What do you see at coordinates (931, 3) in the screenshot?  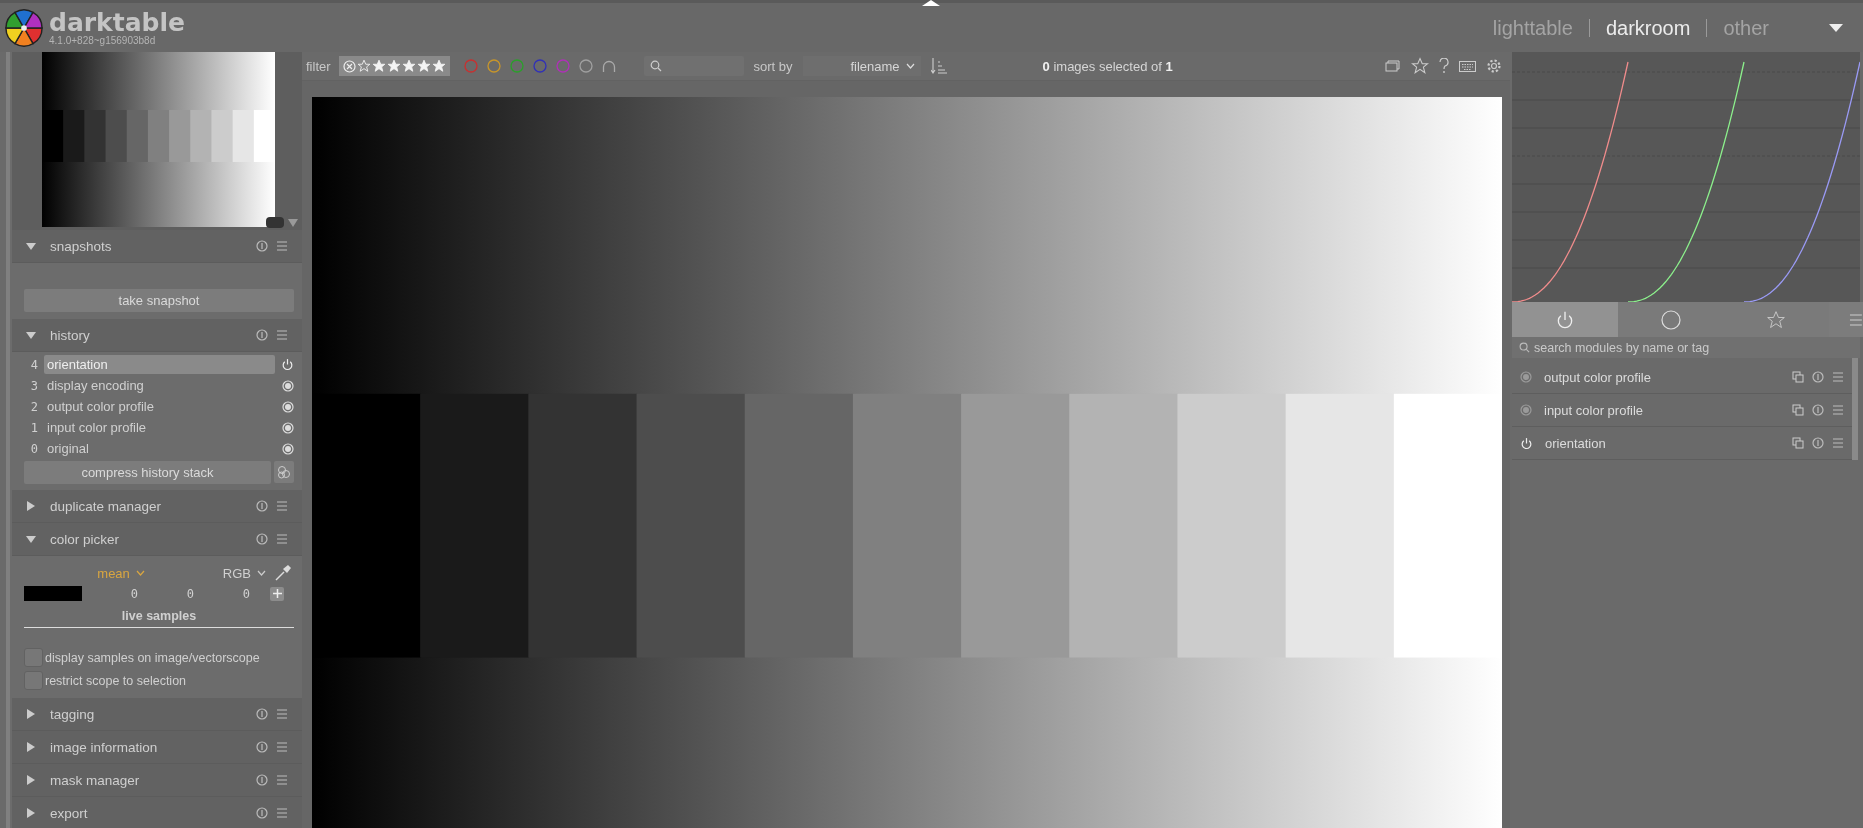 I see `collapse-arrow-icon` at bounding box center [931, 3].